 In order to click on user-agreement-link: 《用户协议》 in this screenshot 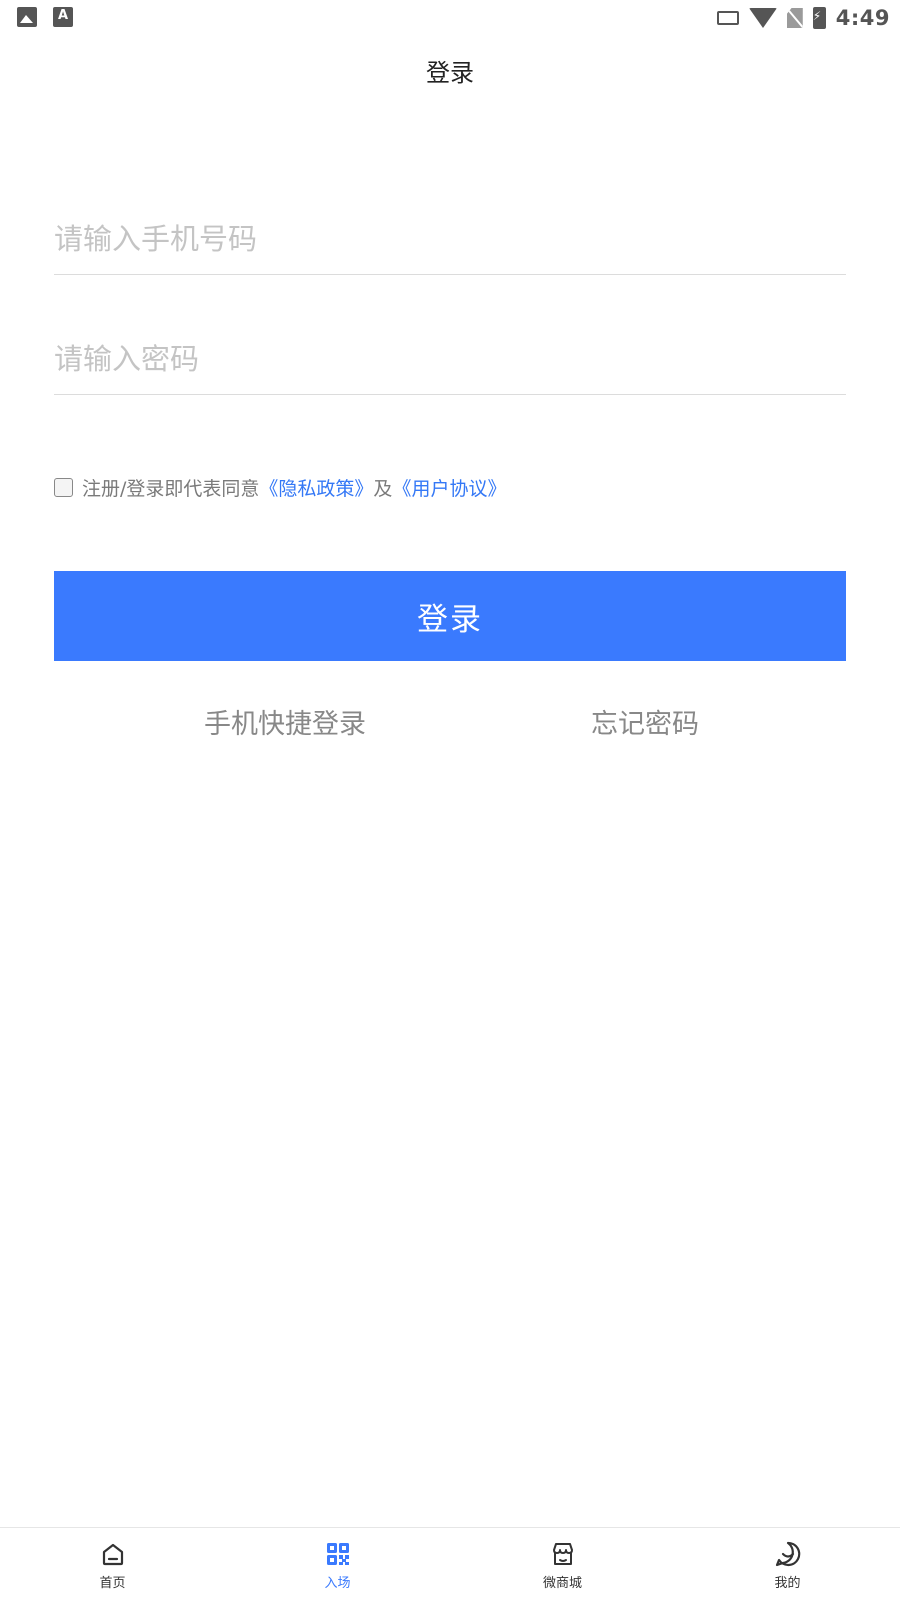, I will do `click(449, 487)`.